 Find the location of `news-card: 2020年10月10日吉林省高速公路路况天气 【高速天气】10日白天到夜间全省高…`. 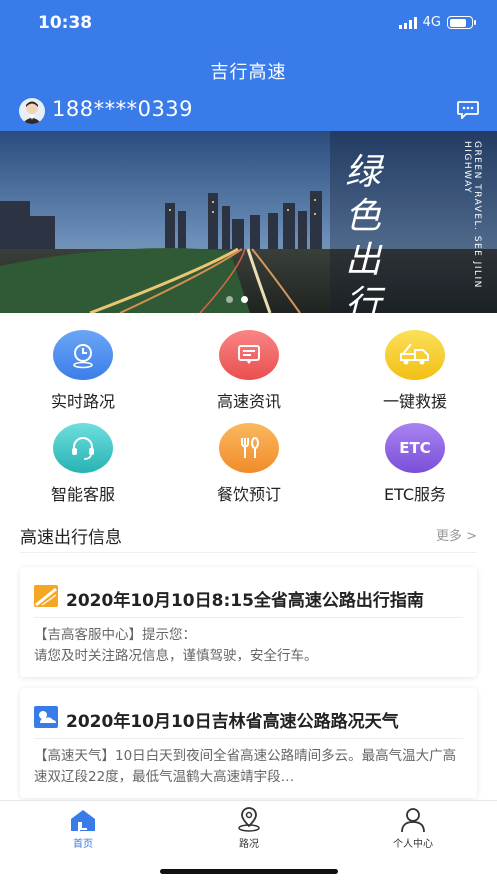

news-card: 2020年10月10日吉林省高速公路路况天气 【高速天气】10日白天到夜间全省高… is located at coordinates (248, 743).